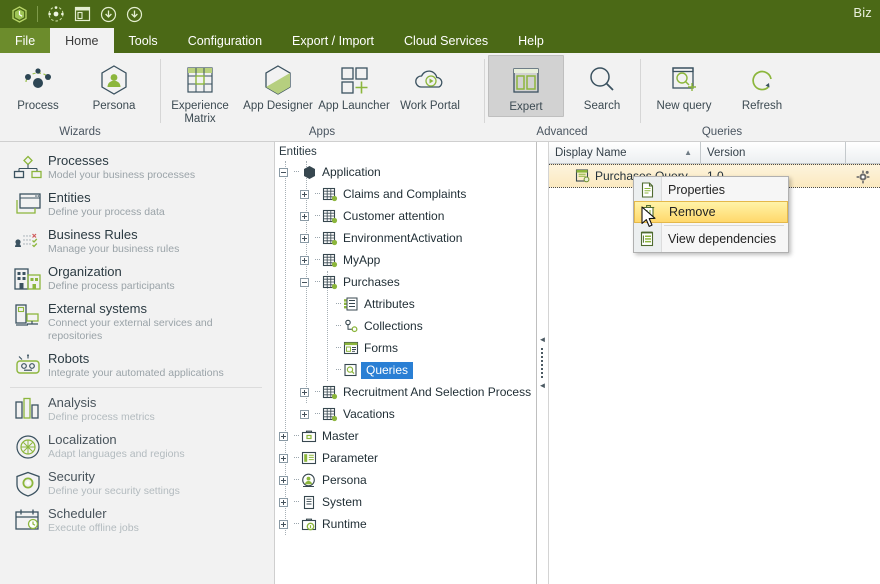 The height and width of the screenshot is (584, 880). Describe the element at coordinates (19, 14) in the screenshot. I see `app-logo-icon` at that location.